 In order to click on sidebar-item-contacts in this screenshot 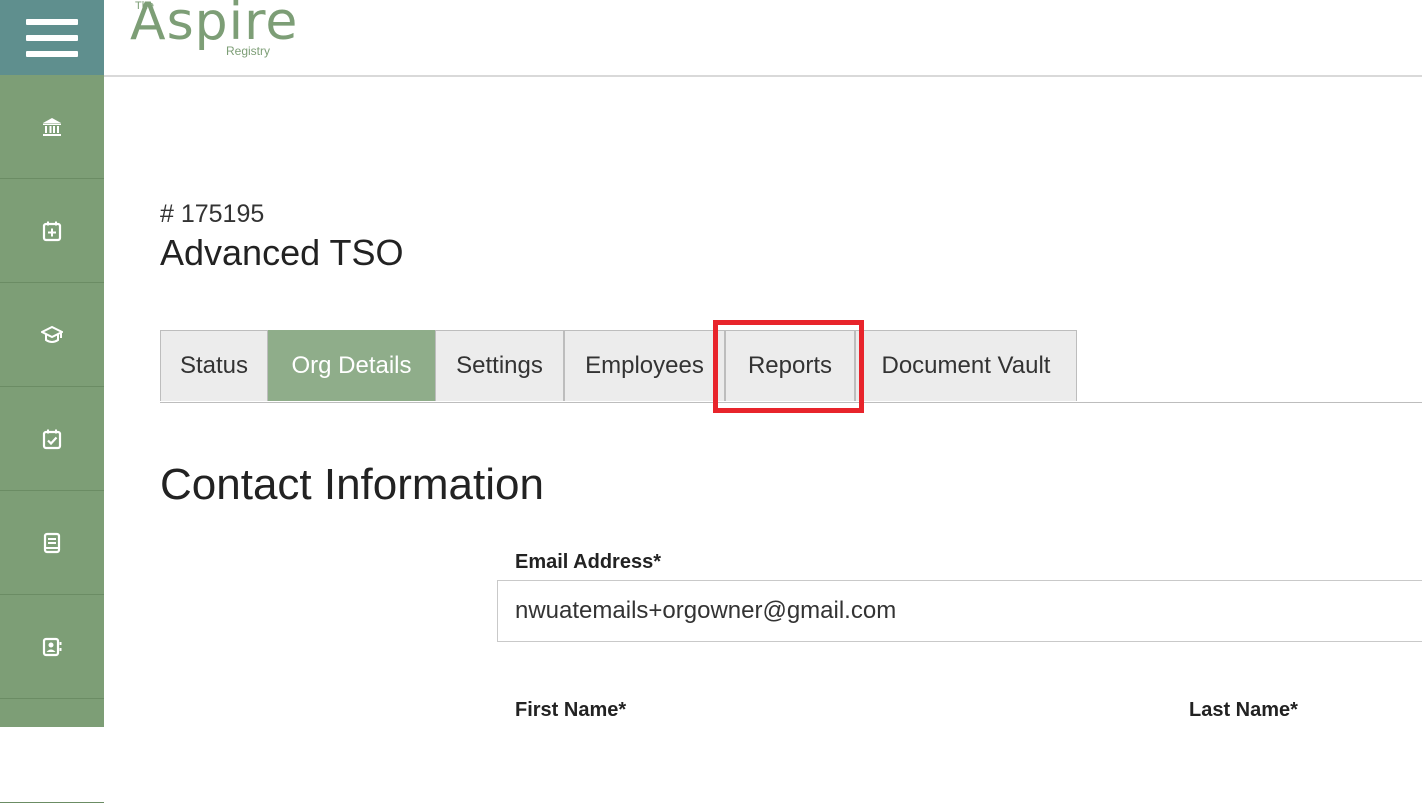, I will do `click(52, 647)`.